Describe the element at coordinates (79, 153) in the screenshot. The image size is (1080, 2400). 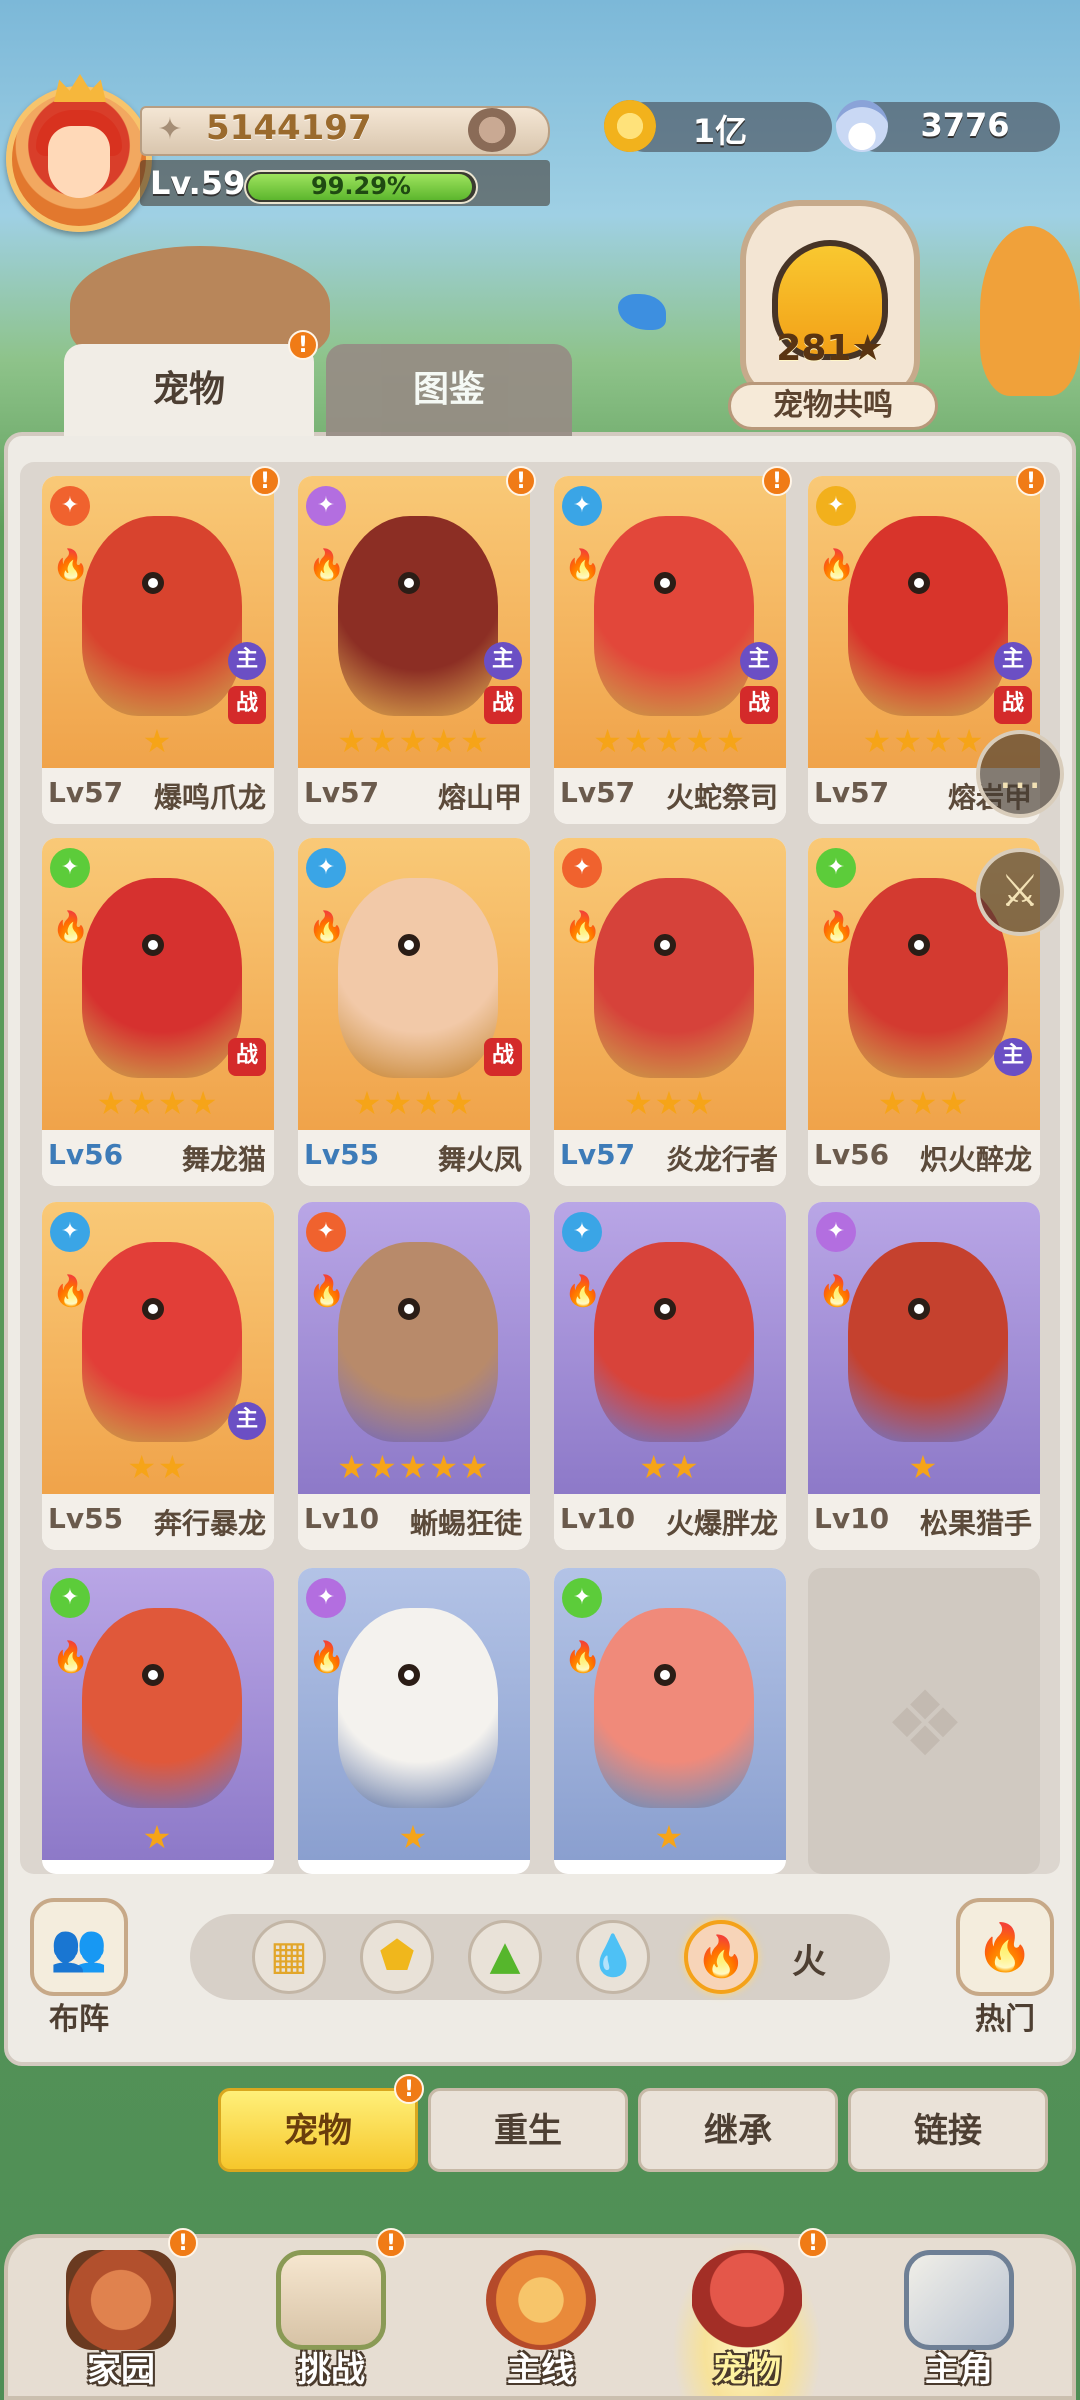
I see `player-avatar` at that location.